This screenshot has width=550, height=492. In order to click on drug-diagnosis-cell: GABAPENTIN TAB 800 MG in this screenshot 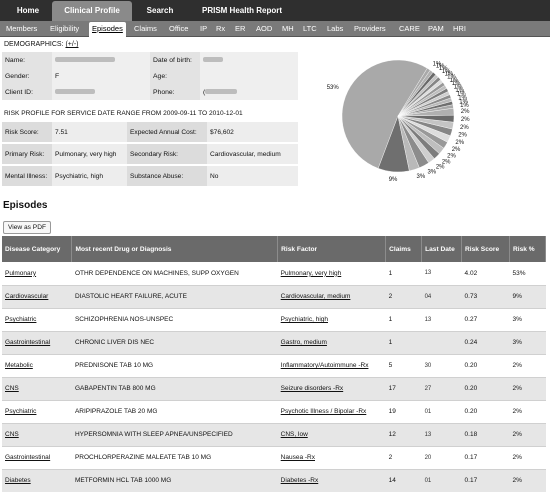, I will do `click(174, 389)`.